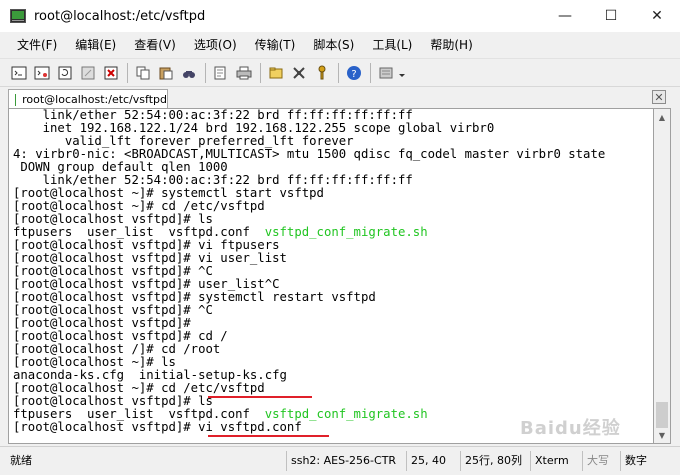 Image resolution: width=680 pixels, height=475 pixels. I want to click on title-bar: root@localhost:/etc/vsftpd — ☐ ✕, so click(340, 16).